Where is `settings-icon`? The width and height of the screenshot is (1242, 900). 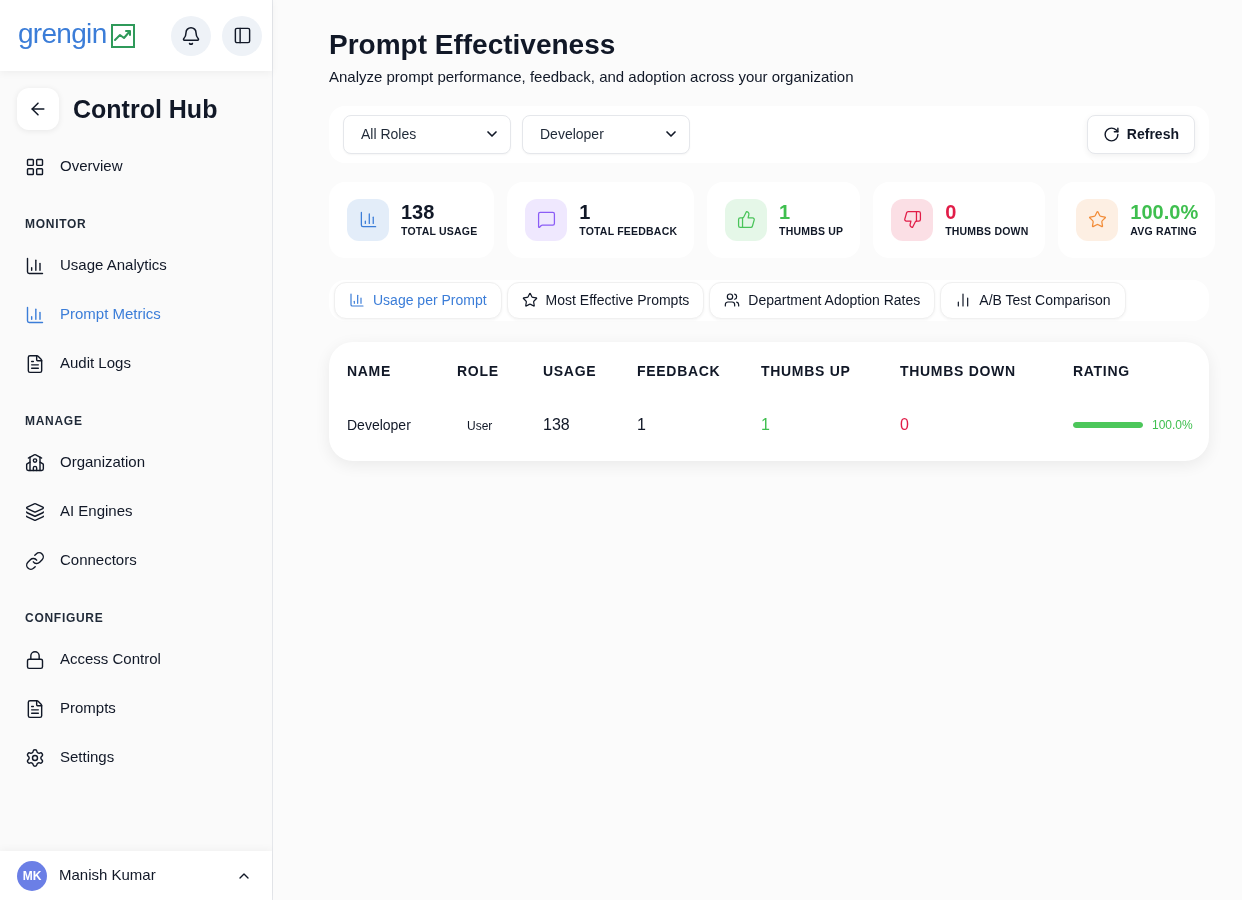 settings-icon is located at coordinates (35, 757).